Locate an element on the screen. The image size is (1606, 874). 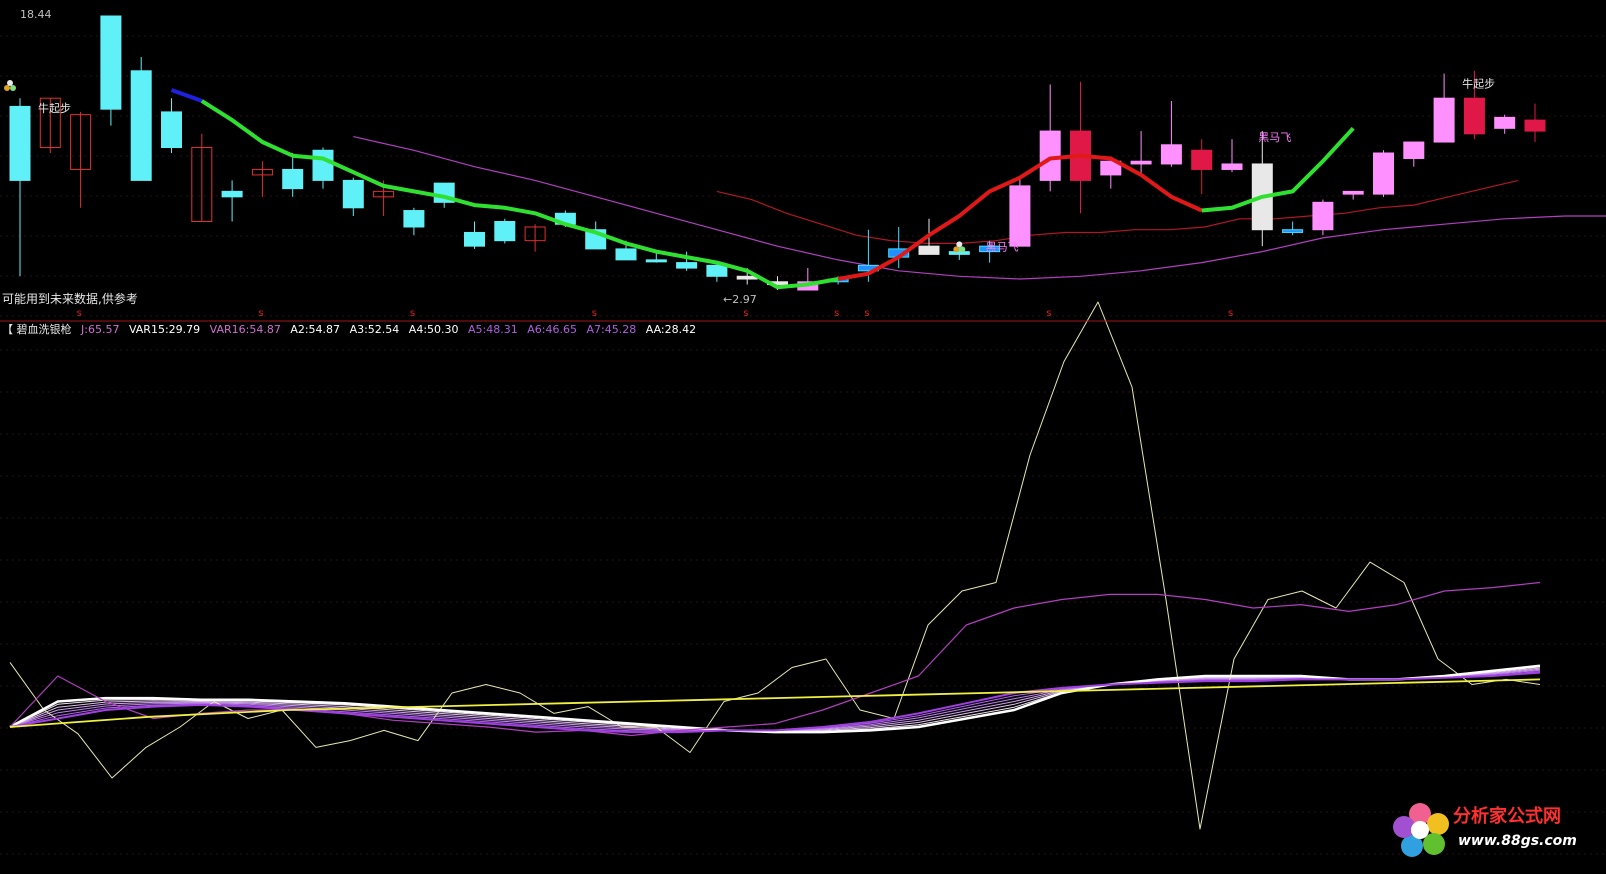
logo-name: 分析家公式网 is located at coordinates (1507, 816).